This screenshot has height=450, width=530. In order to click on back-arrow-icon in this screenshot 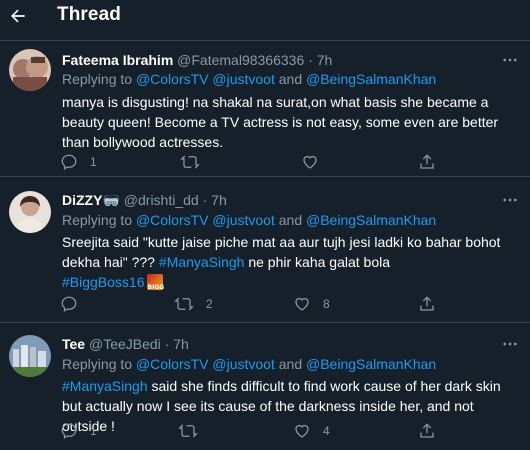, I will do `click(18, 16)`.